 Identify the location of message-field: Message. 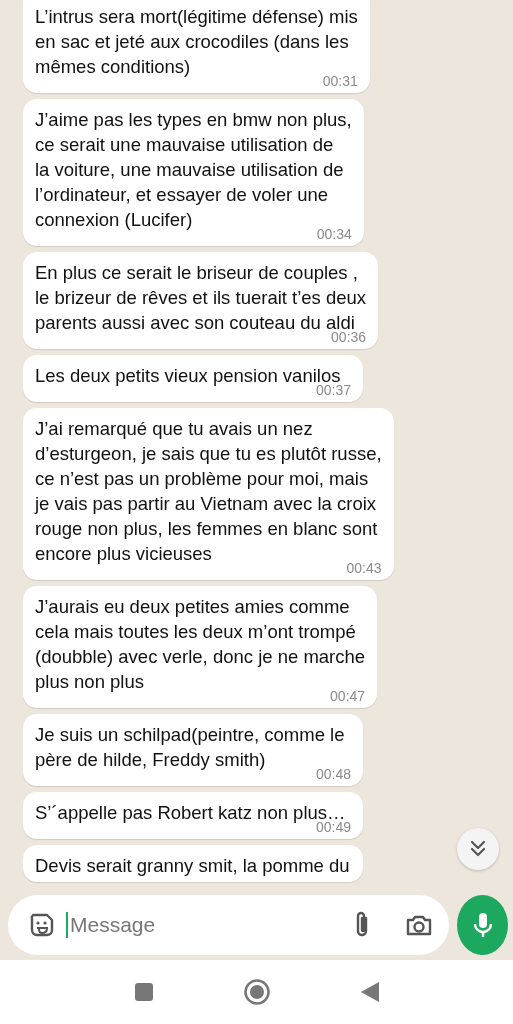
(205, 925).